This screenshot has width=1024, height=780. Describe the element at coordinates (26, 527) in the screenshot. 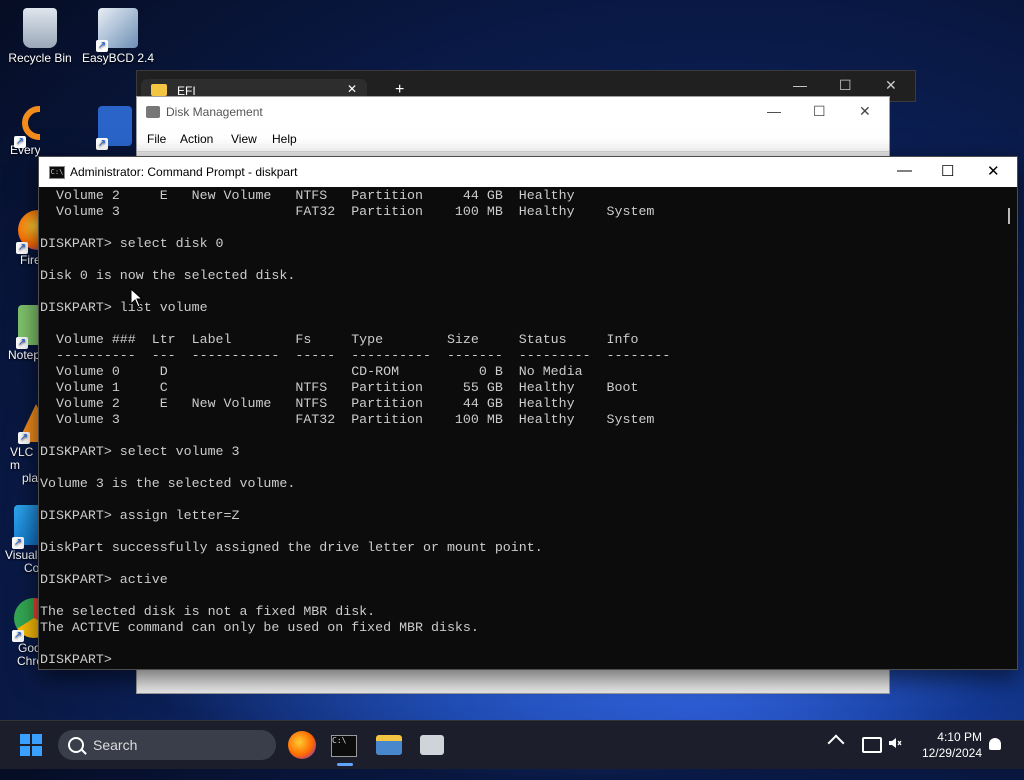

I see `vscode-icon: ↗` at that location.